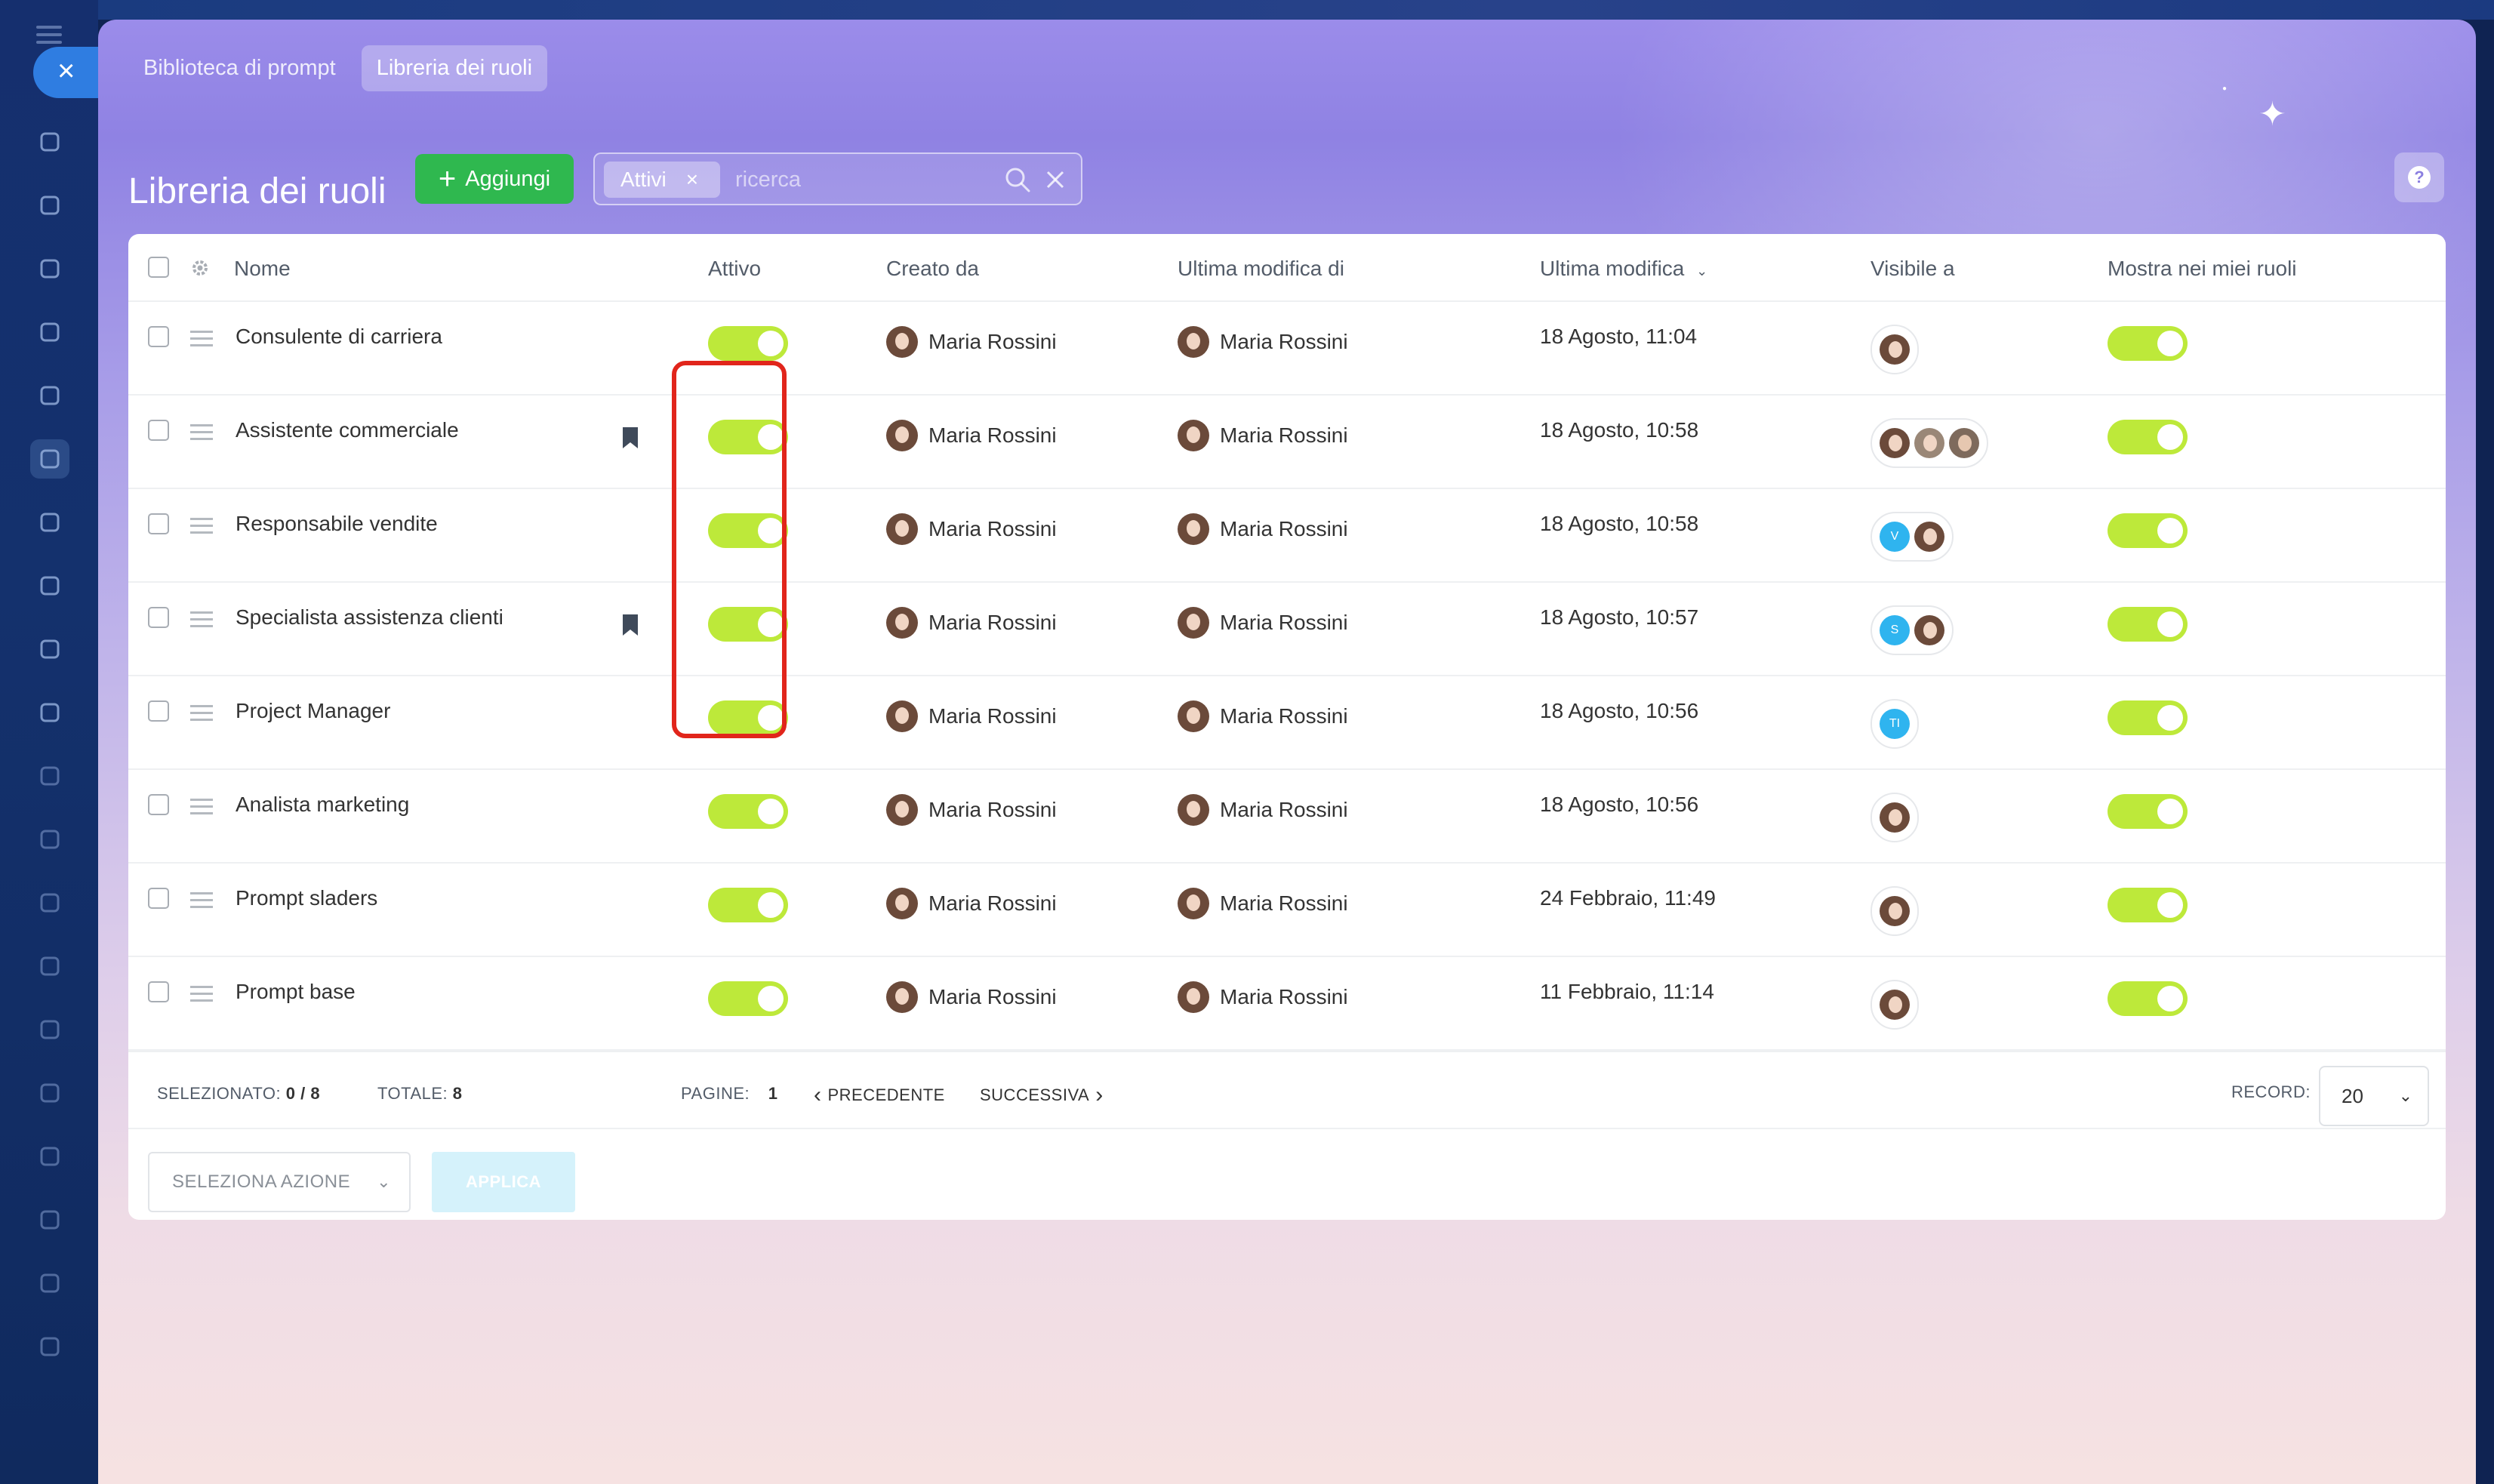  Describe the element at coordinates (49, 205) in the screenshot. I see `messages-icon` at that location.